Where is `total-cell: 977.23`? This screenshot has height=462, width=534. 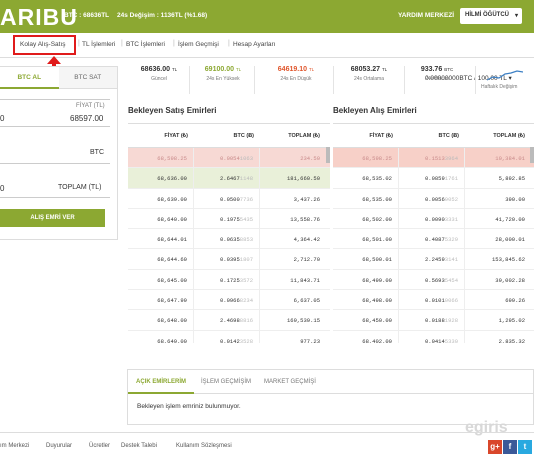
total-cell: 977.23 is located at coordinates (293, 337).